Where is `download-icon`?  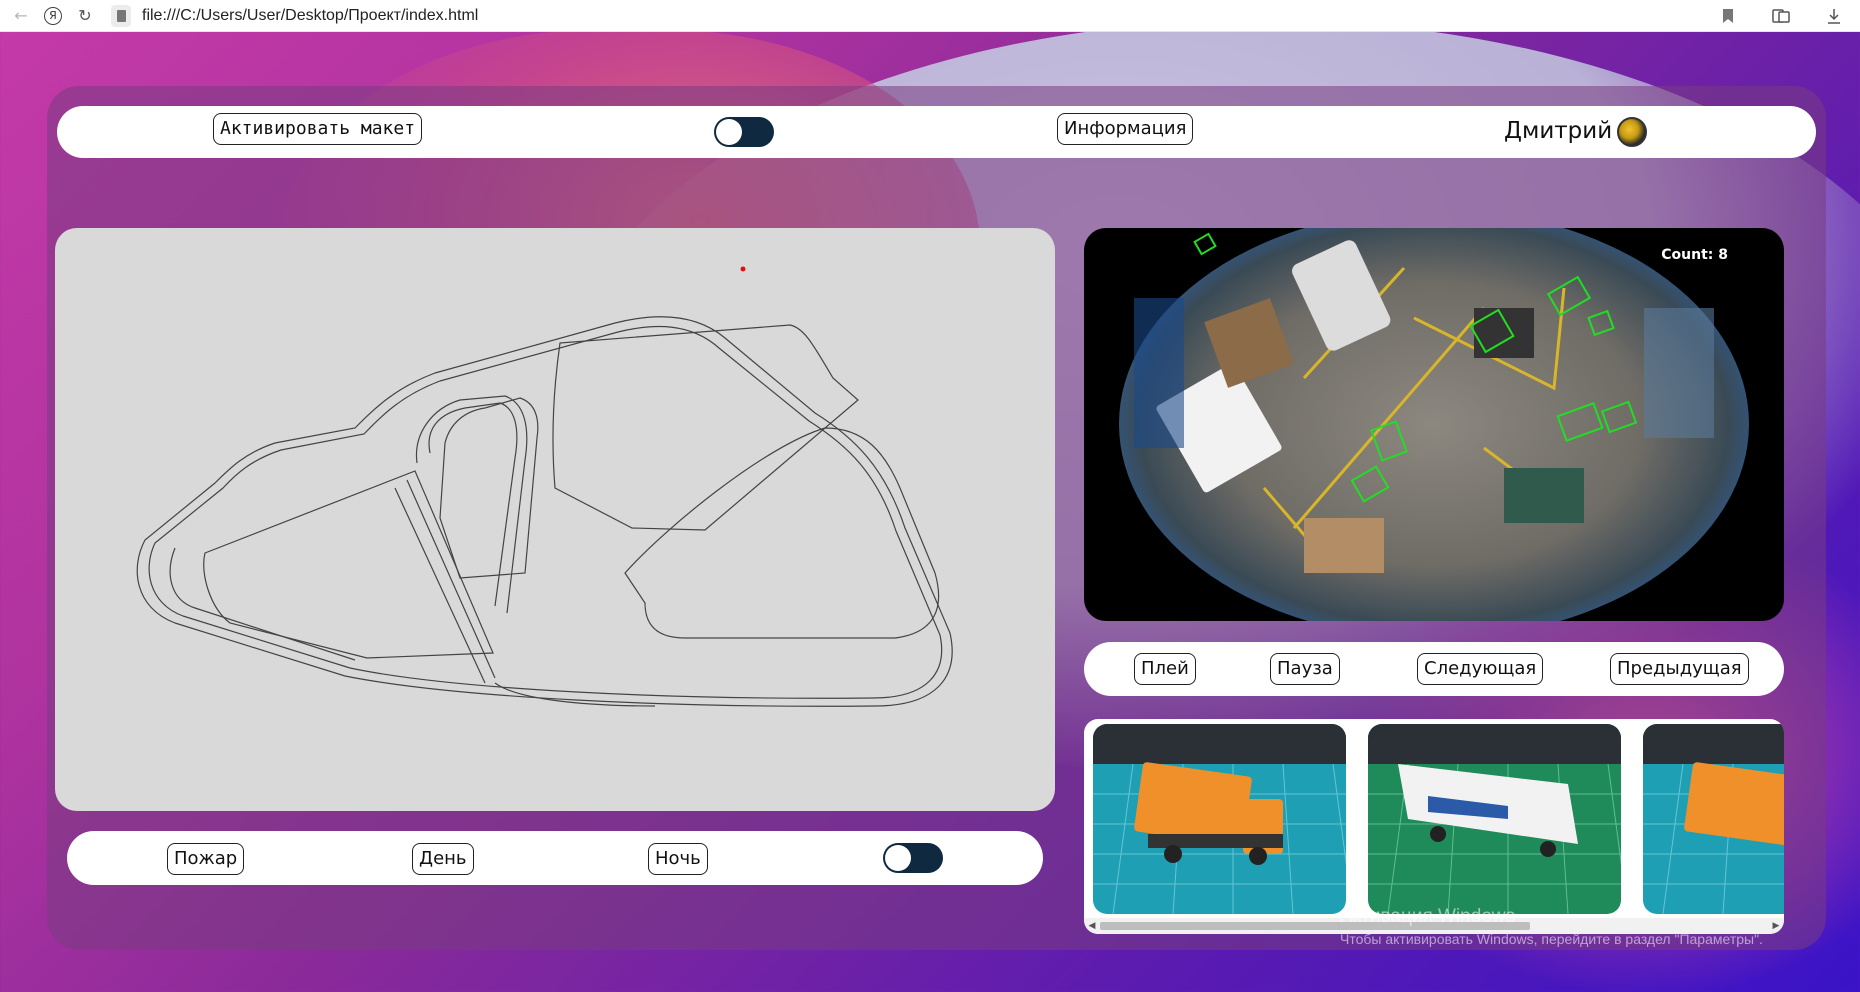 download-icon is located at coordinates (1833, 16).